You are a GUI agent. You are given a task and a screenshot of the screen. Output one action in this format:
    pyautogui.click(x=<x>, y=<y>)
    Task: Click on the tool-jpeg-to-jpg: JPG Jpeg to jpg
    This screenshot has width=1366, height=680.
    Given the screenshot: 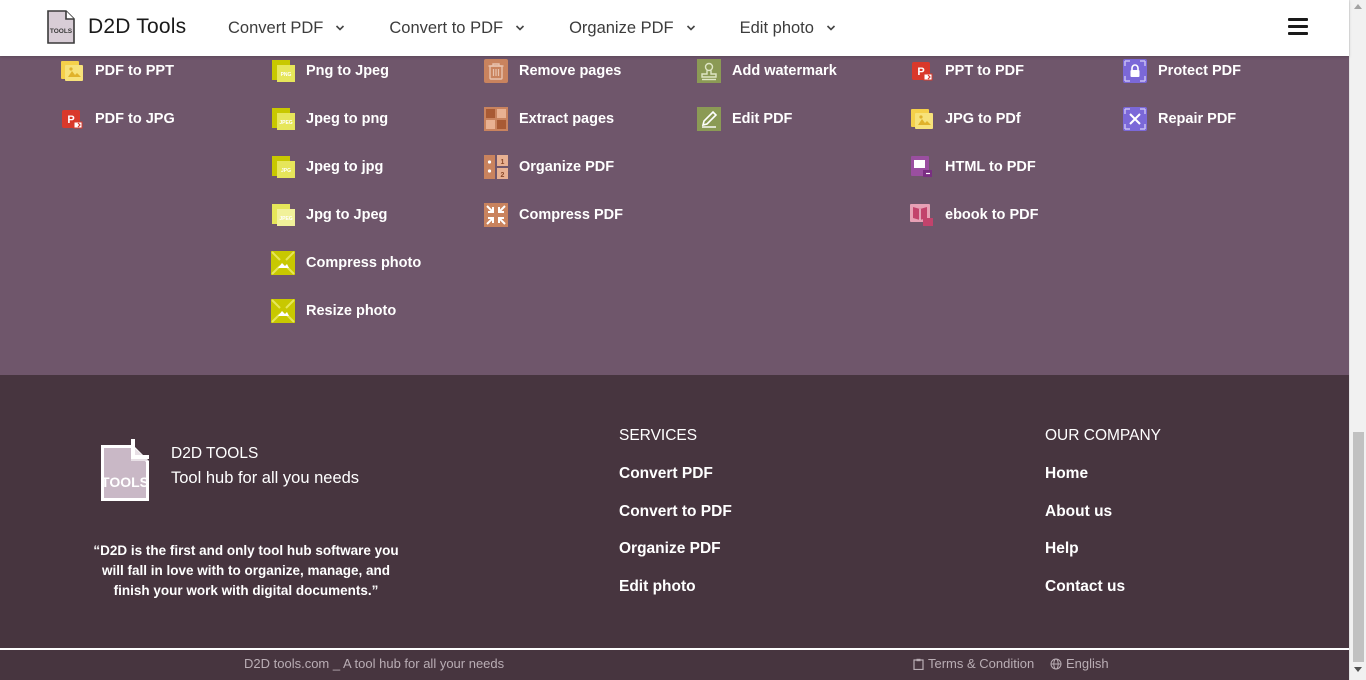 What is the action you would take?
    pyautogui.click(x=326, y=167)
    